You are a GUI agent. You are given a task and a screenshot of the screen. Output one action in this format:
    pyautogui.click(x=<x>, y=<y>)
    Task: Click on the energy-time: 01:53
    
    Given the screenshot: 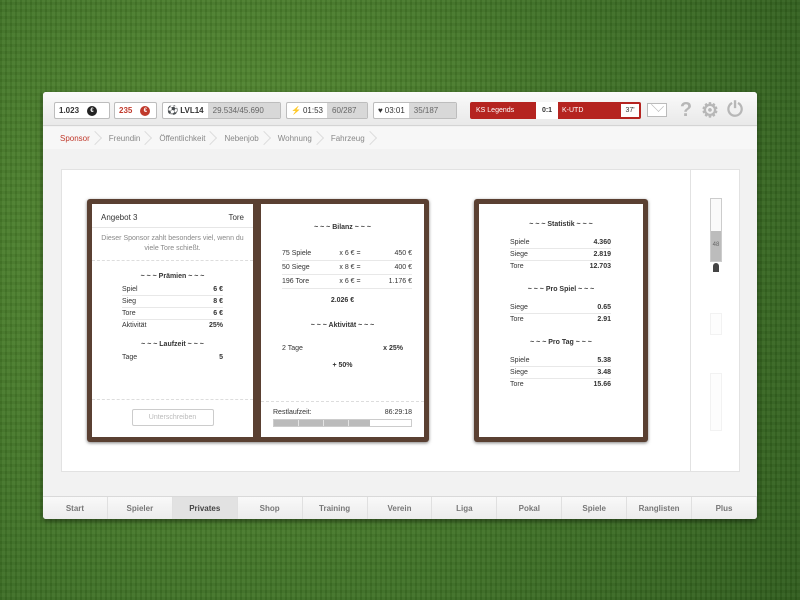 What is the action you would take?
    pyautogui.click(x=312, y=110)
    